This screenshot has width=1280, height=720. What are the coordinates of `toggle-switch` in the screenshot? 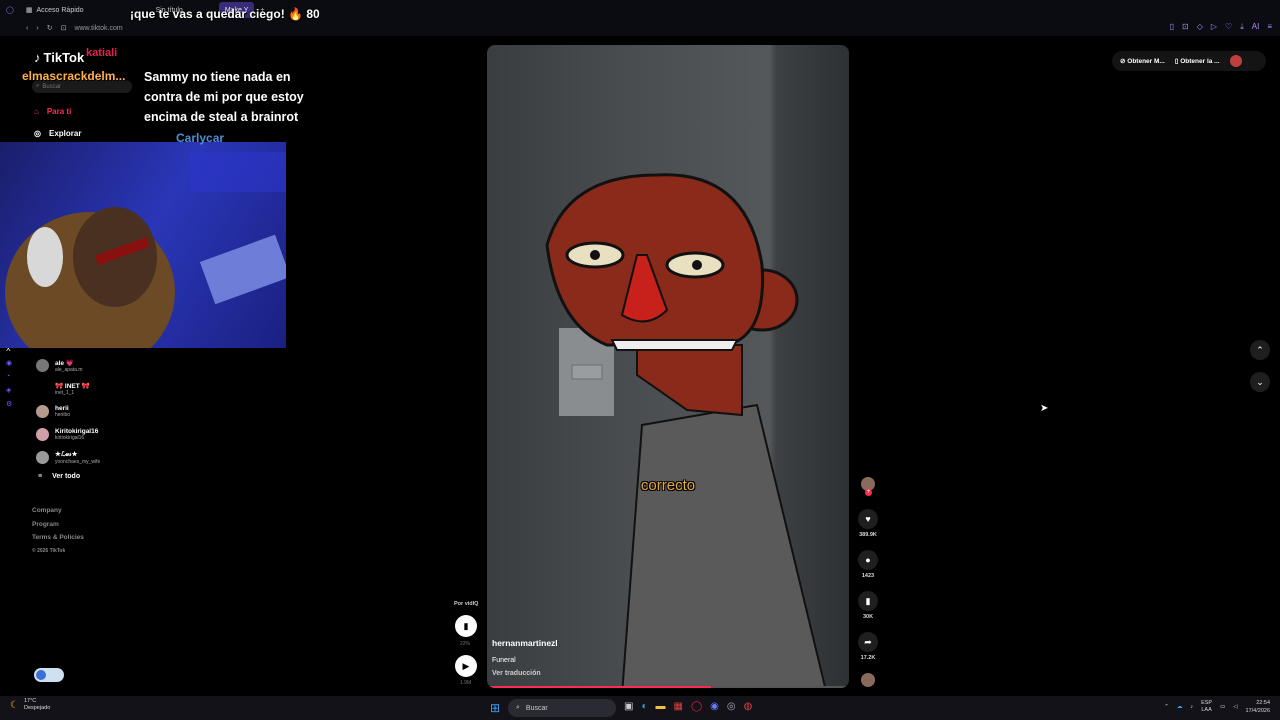 It's located at (49, 675).